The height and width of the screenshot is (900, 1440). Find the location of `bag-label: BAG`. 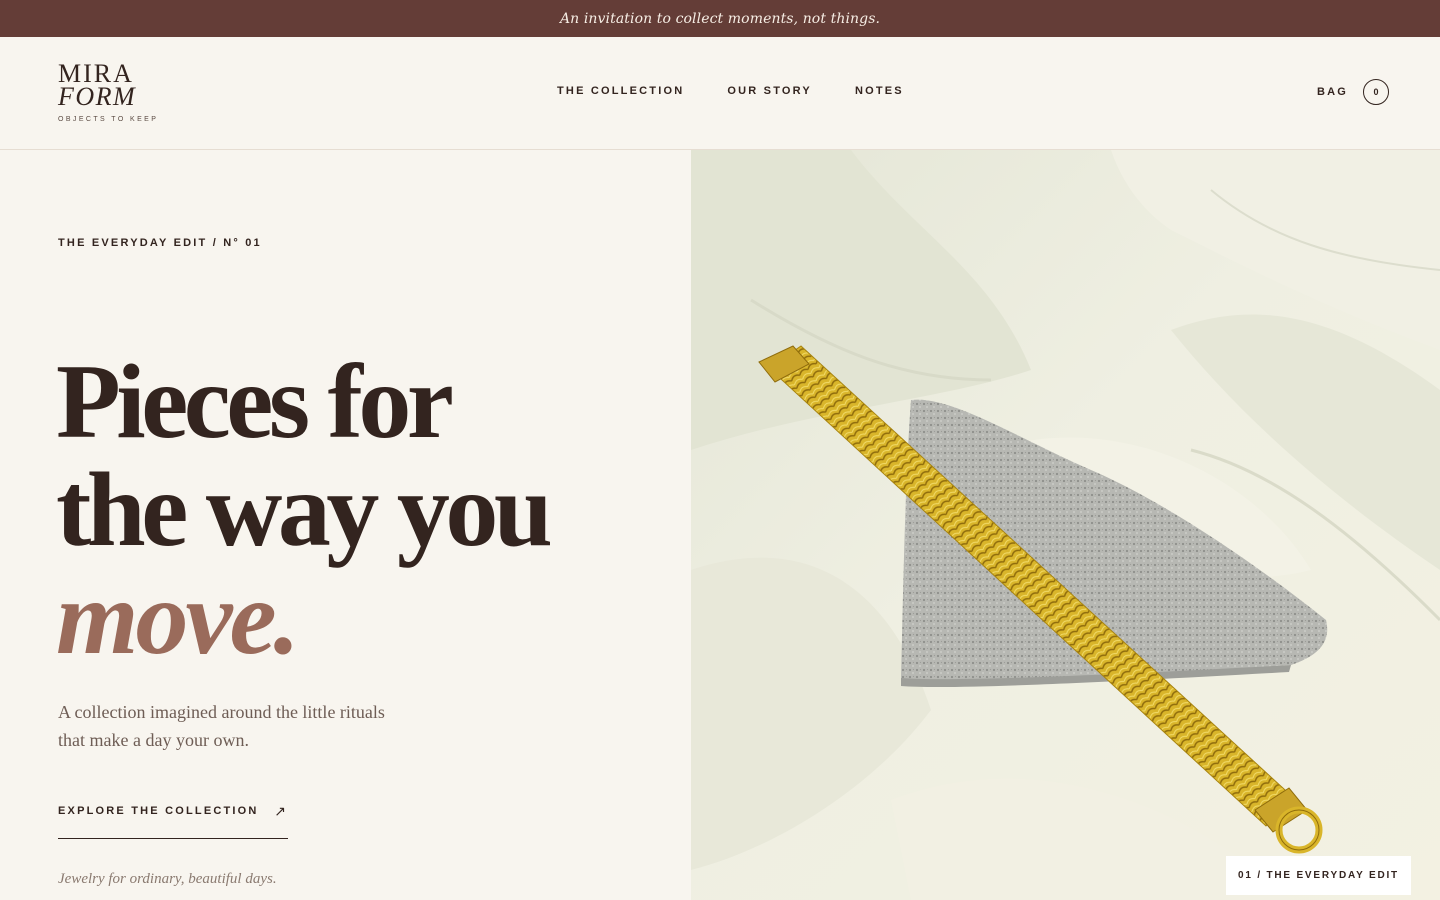

bag-label: BAG is located at coordinates (1333, 92).